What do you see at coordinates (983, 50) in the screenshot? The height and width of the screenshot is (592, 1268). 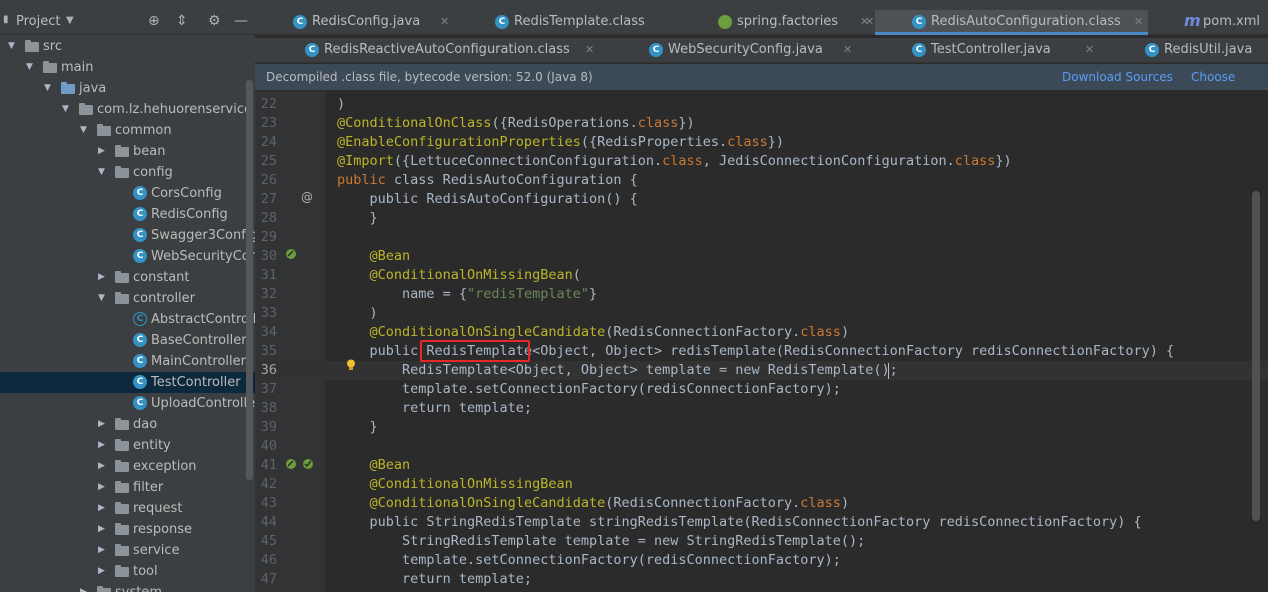 I see `editor-tab: C TestController.java ✕` at bounding box center [983, 50].